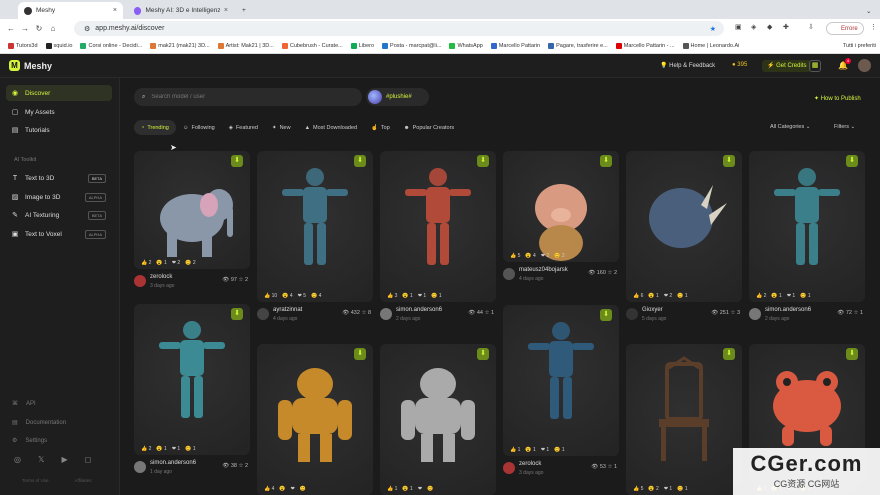 This screenshot has height=495, width=880. I want to click on plushie-promo: #plushie#, so click(397, 97).